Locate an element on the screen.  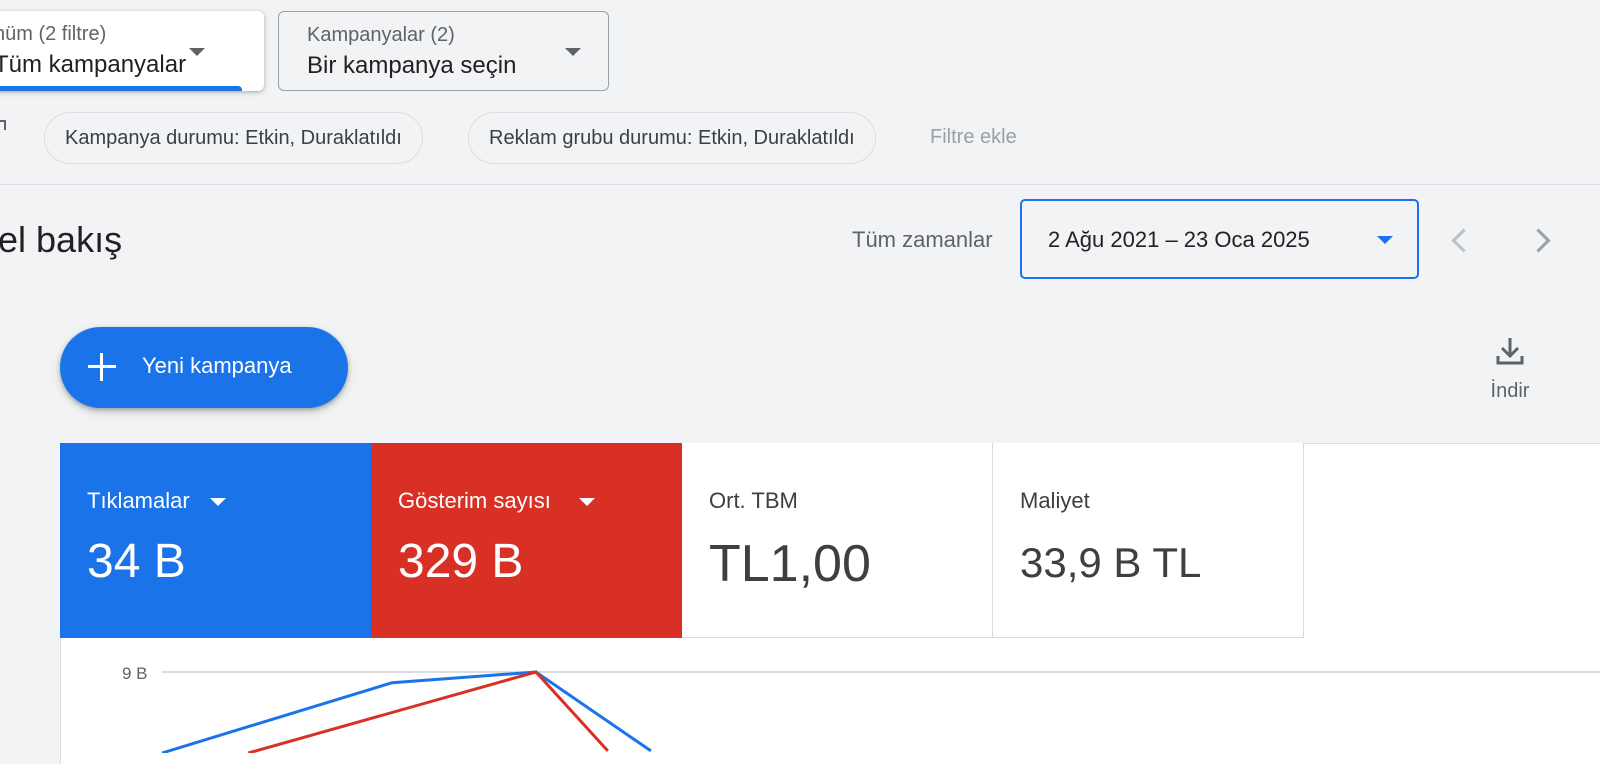
view-selector-active-indicator is located at coordinates (121, 88).